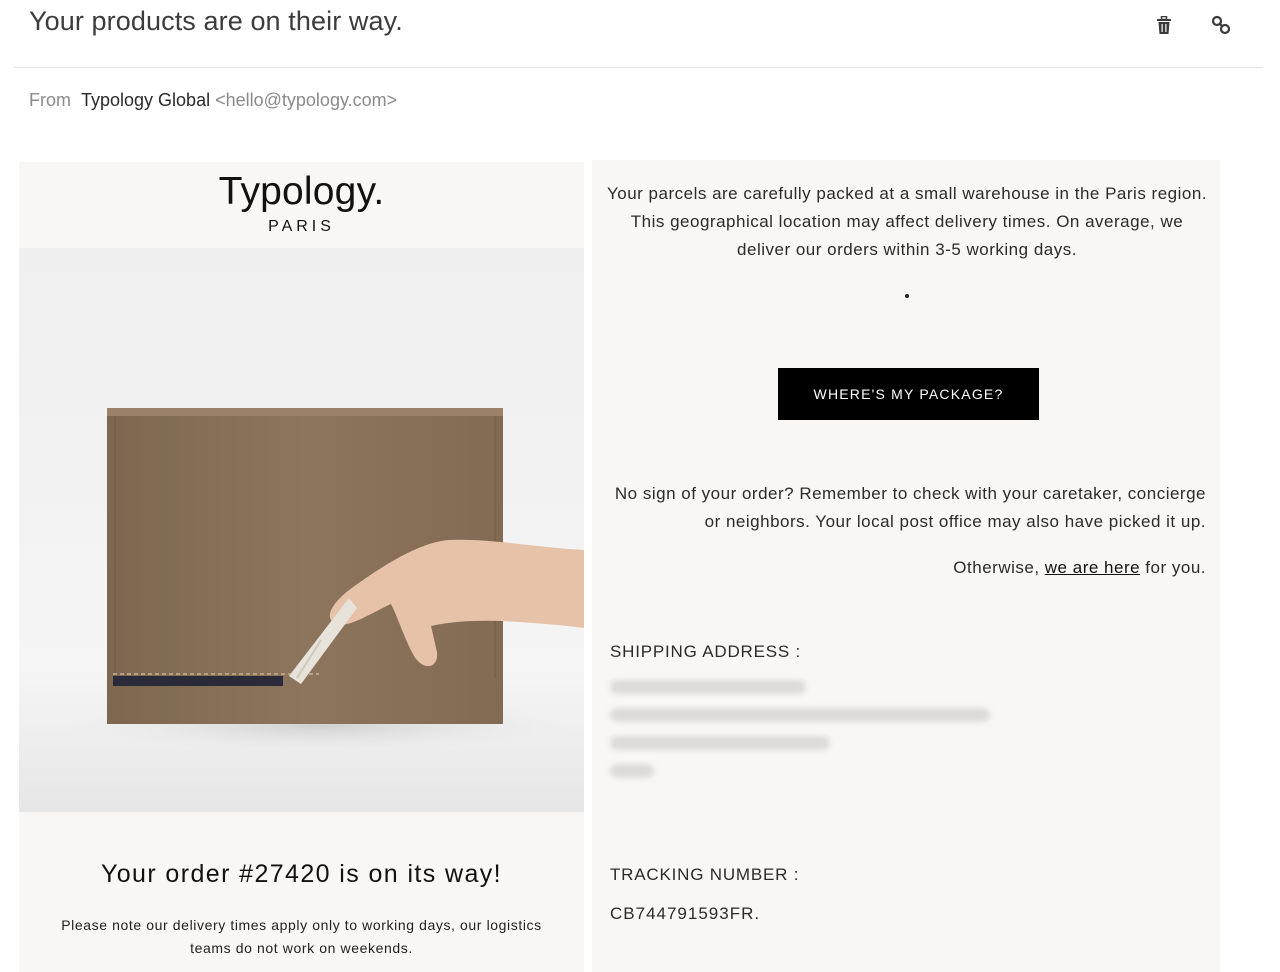  Describe the element at coordinates (907, 296) in the screenshot. I see `separator-dot` at that location.